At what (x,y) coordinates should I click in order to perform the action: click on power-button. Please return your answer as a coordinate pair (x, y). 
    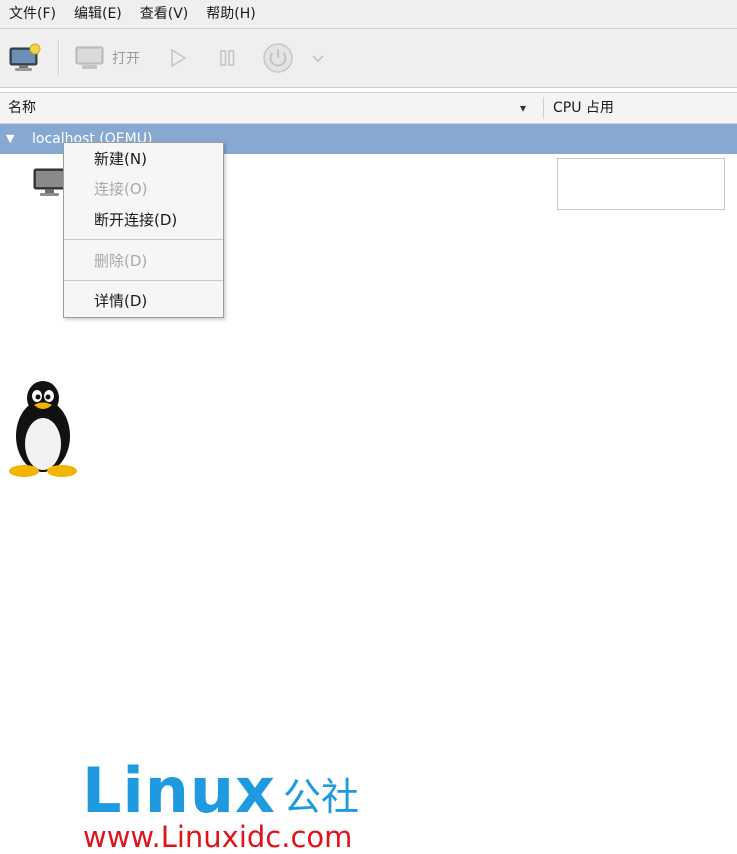
    Looking at the image, I should click on (278, 58).